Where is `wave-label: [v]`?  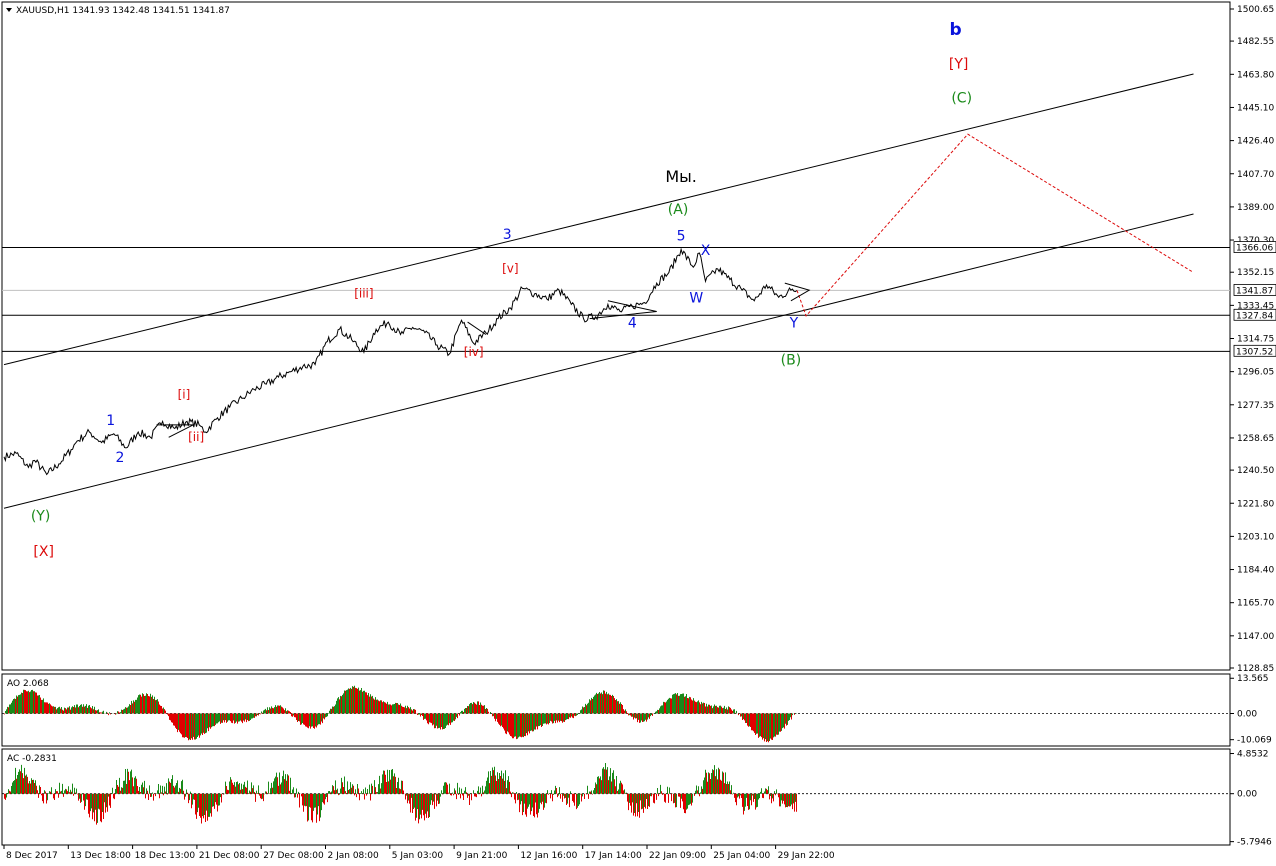
wave-label: [v] is located at coordinates (510, 268).